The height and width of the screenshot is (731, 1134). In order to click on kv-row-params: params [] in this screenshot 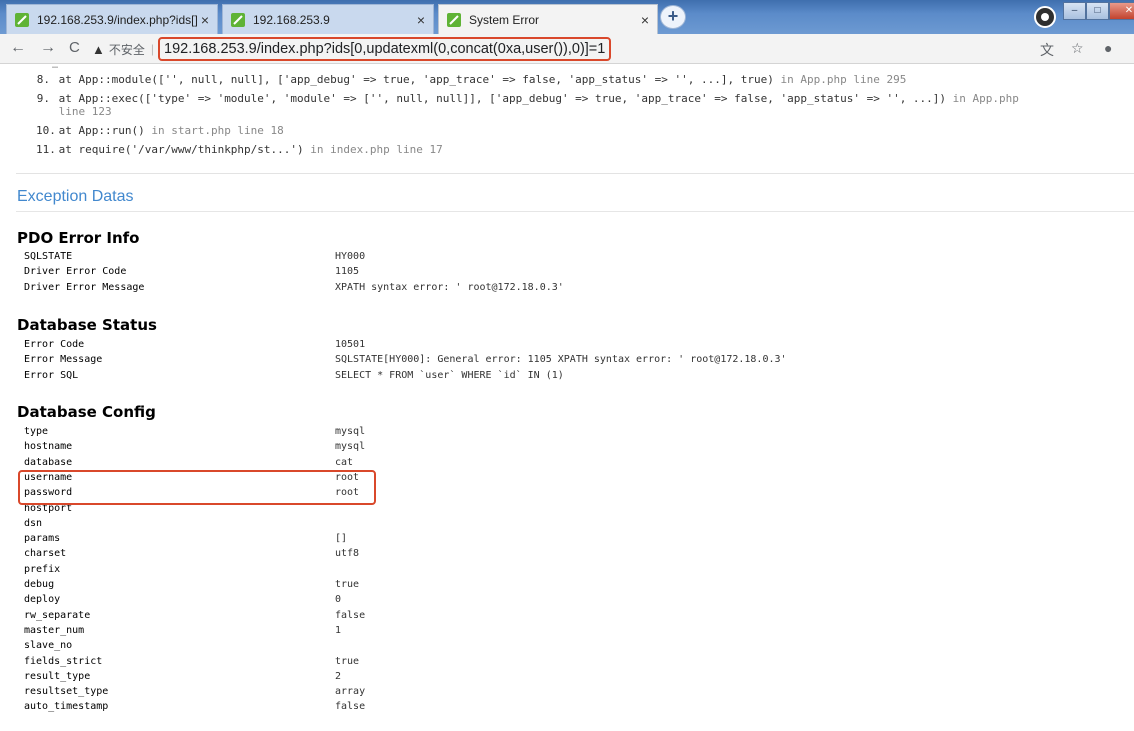, I will do `click(424, 540)`.